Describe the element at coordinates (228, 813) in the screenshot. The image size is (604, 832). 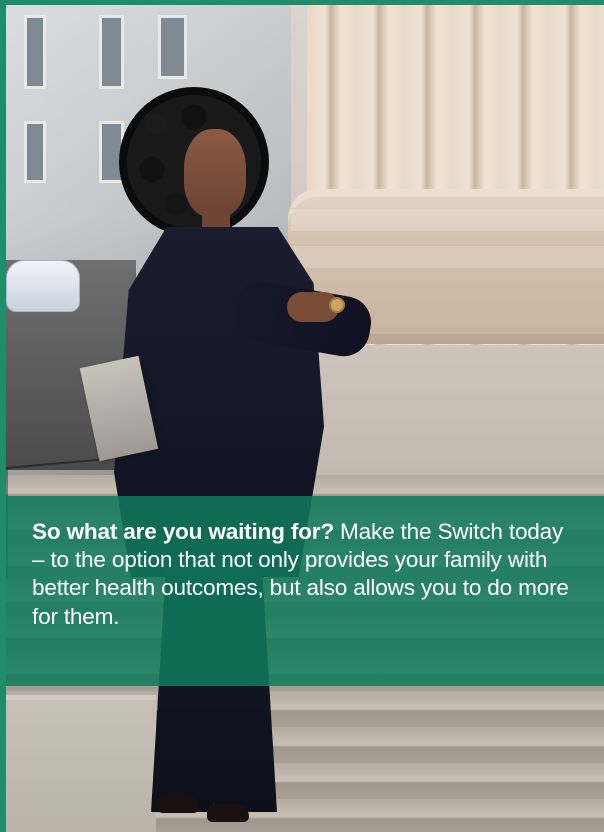
I see `right-shoe` at that location.